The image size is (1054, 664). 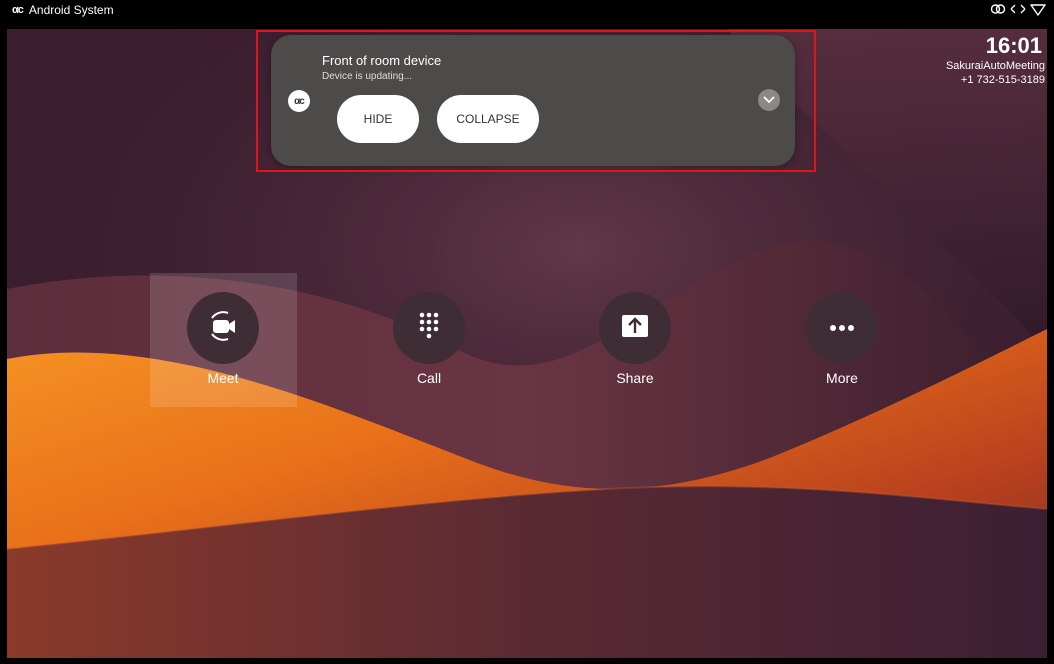 I want to click on more-button: More, so click(x=842, y=339).